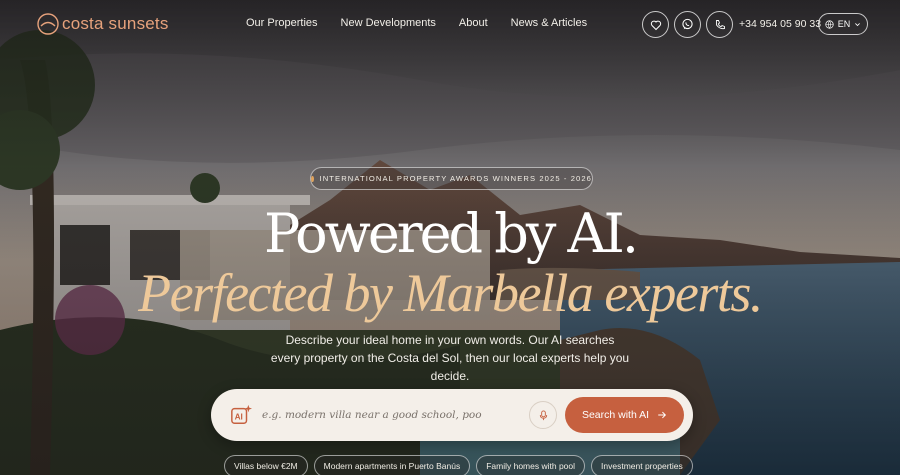 The height and width of the screenshot is (475, 900). Describe the element at coordinates (312, 178) in the screenshot. I see `award-dot-icon` at that location.